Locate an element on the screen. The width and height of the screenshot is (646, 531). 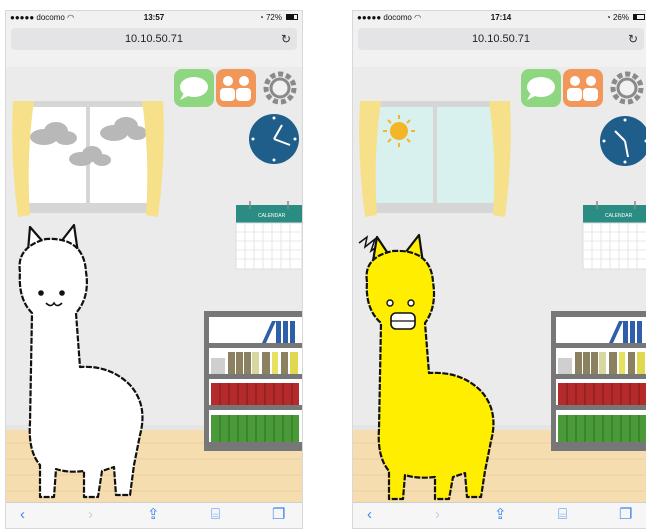
status-time: 13:57 is located at coordinates (154, 17).